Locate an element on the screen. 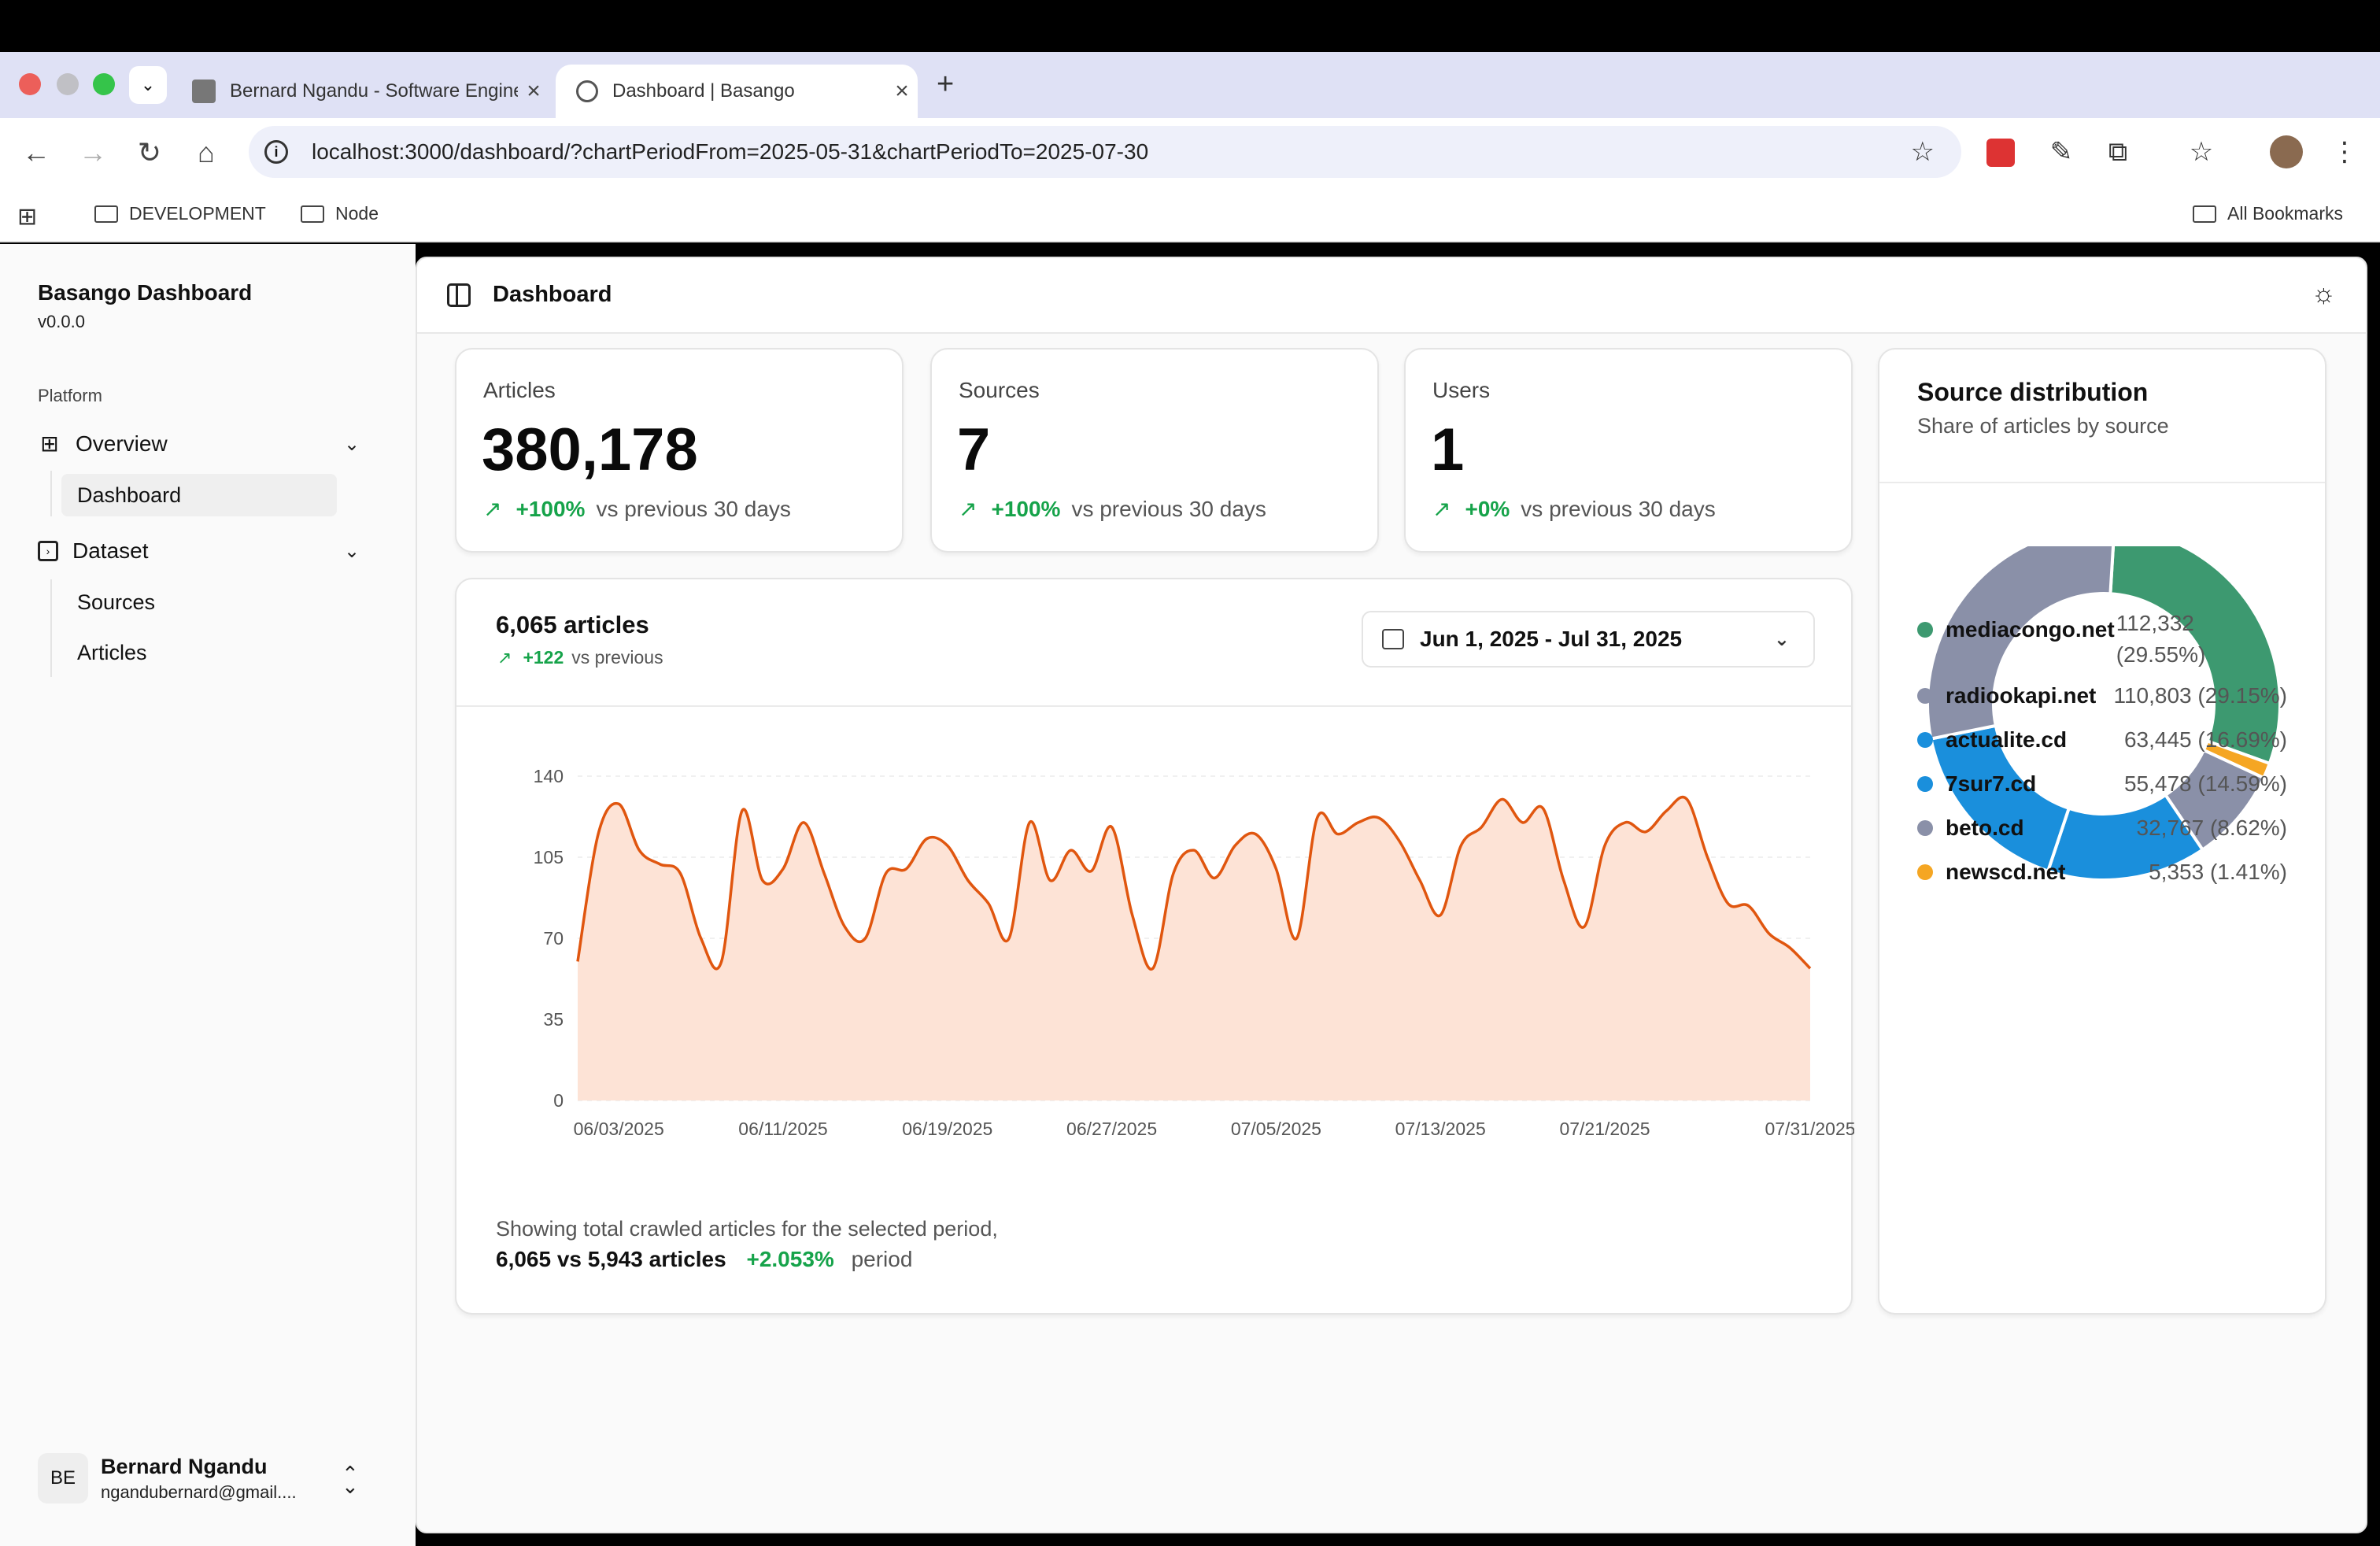  app-brand: Basango Dashboard is located at coordinates (145, 292).